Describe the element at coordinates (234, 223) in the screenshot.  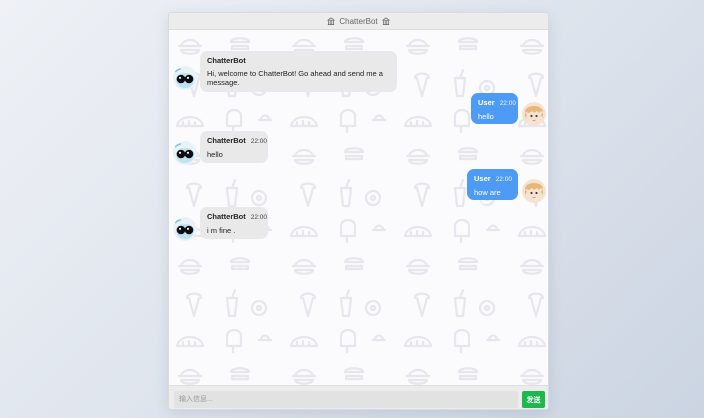
I see `message-bubble: ChatterBot 22:00 i m fine .` at that location.